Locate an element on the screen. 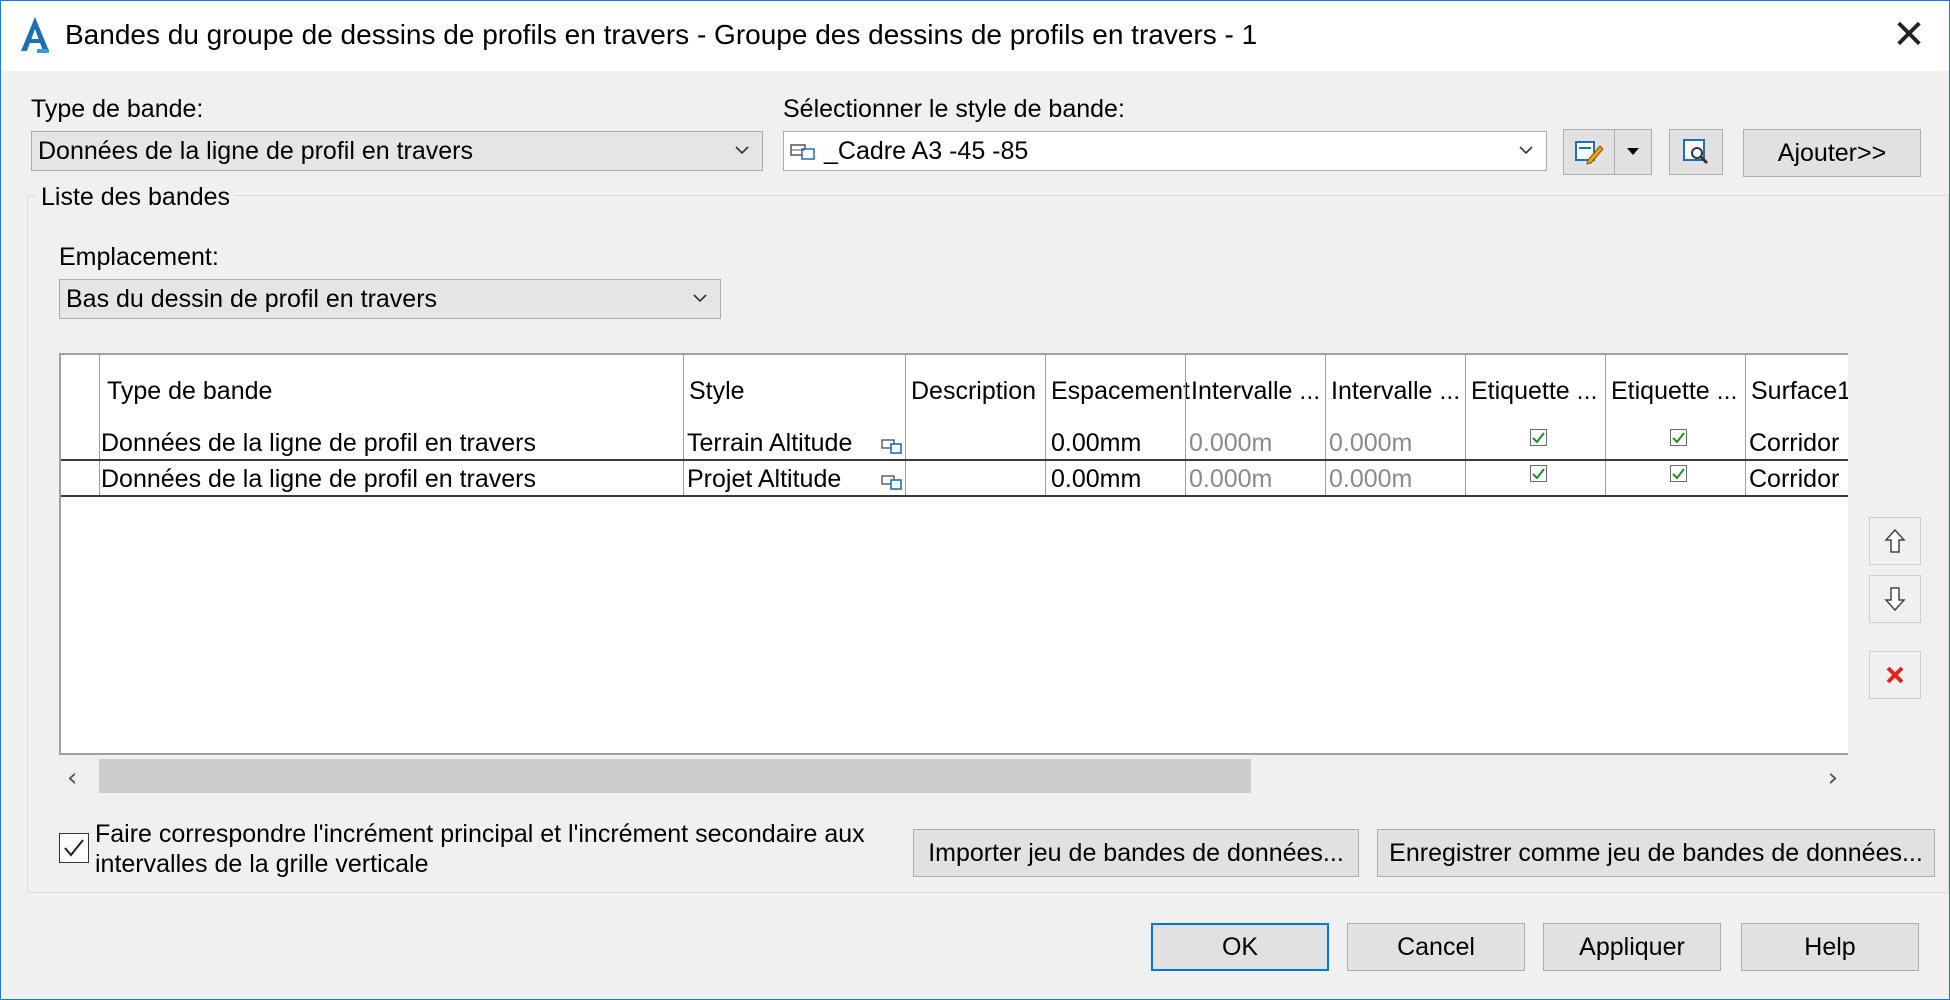  arrow-up-icon is located at coordinates (1895, 540).